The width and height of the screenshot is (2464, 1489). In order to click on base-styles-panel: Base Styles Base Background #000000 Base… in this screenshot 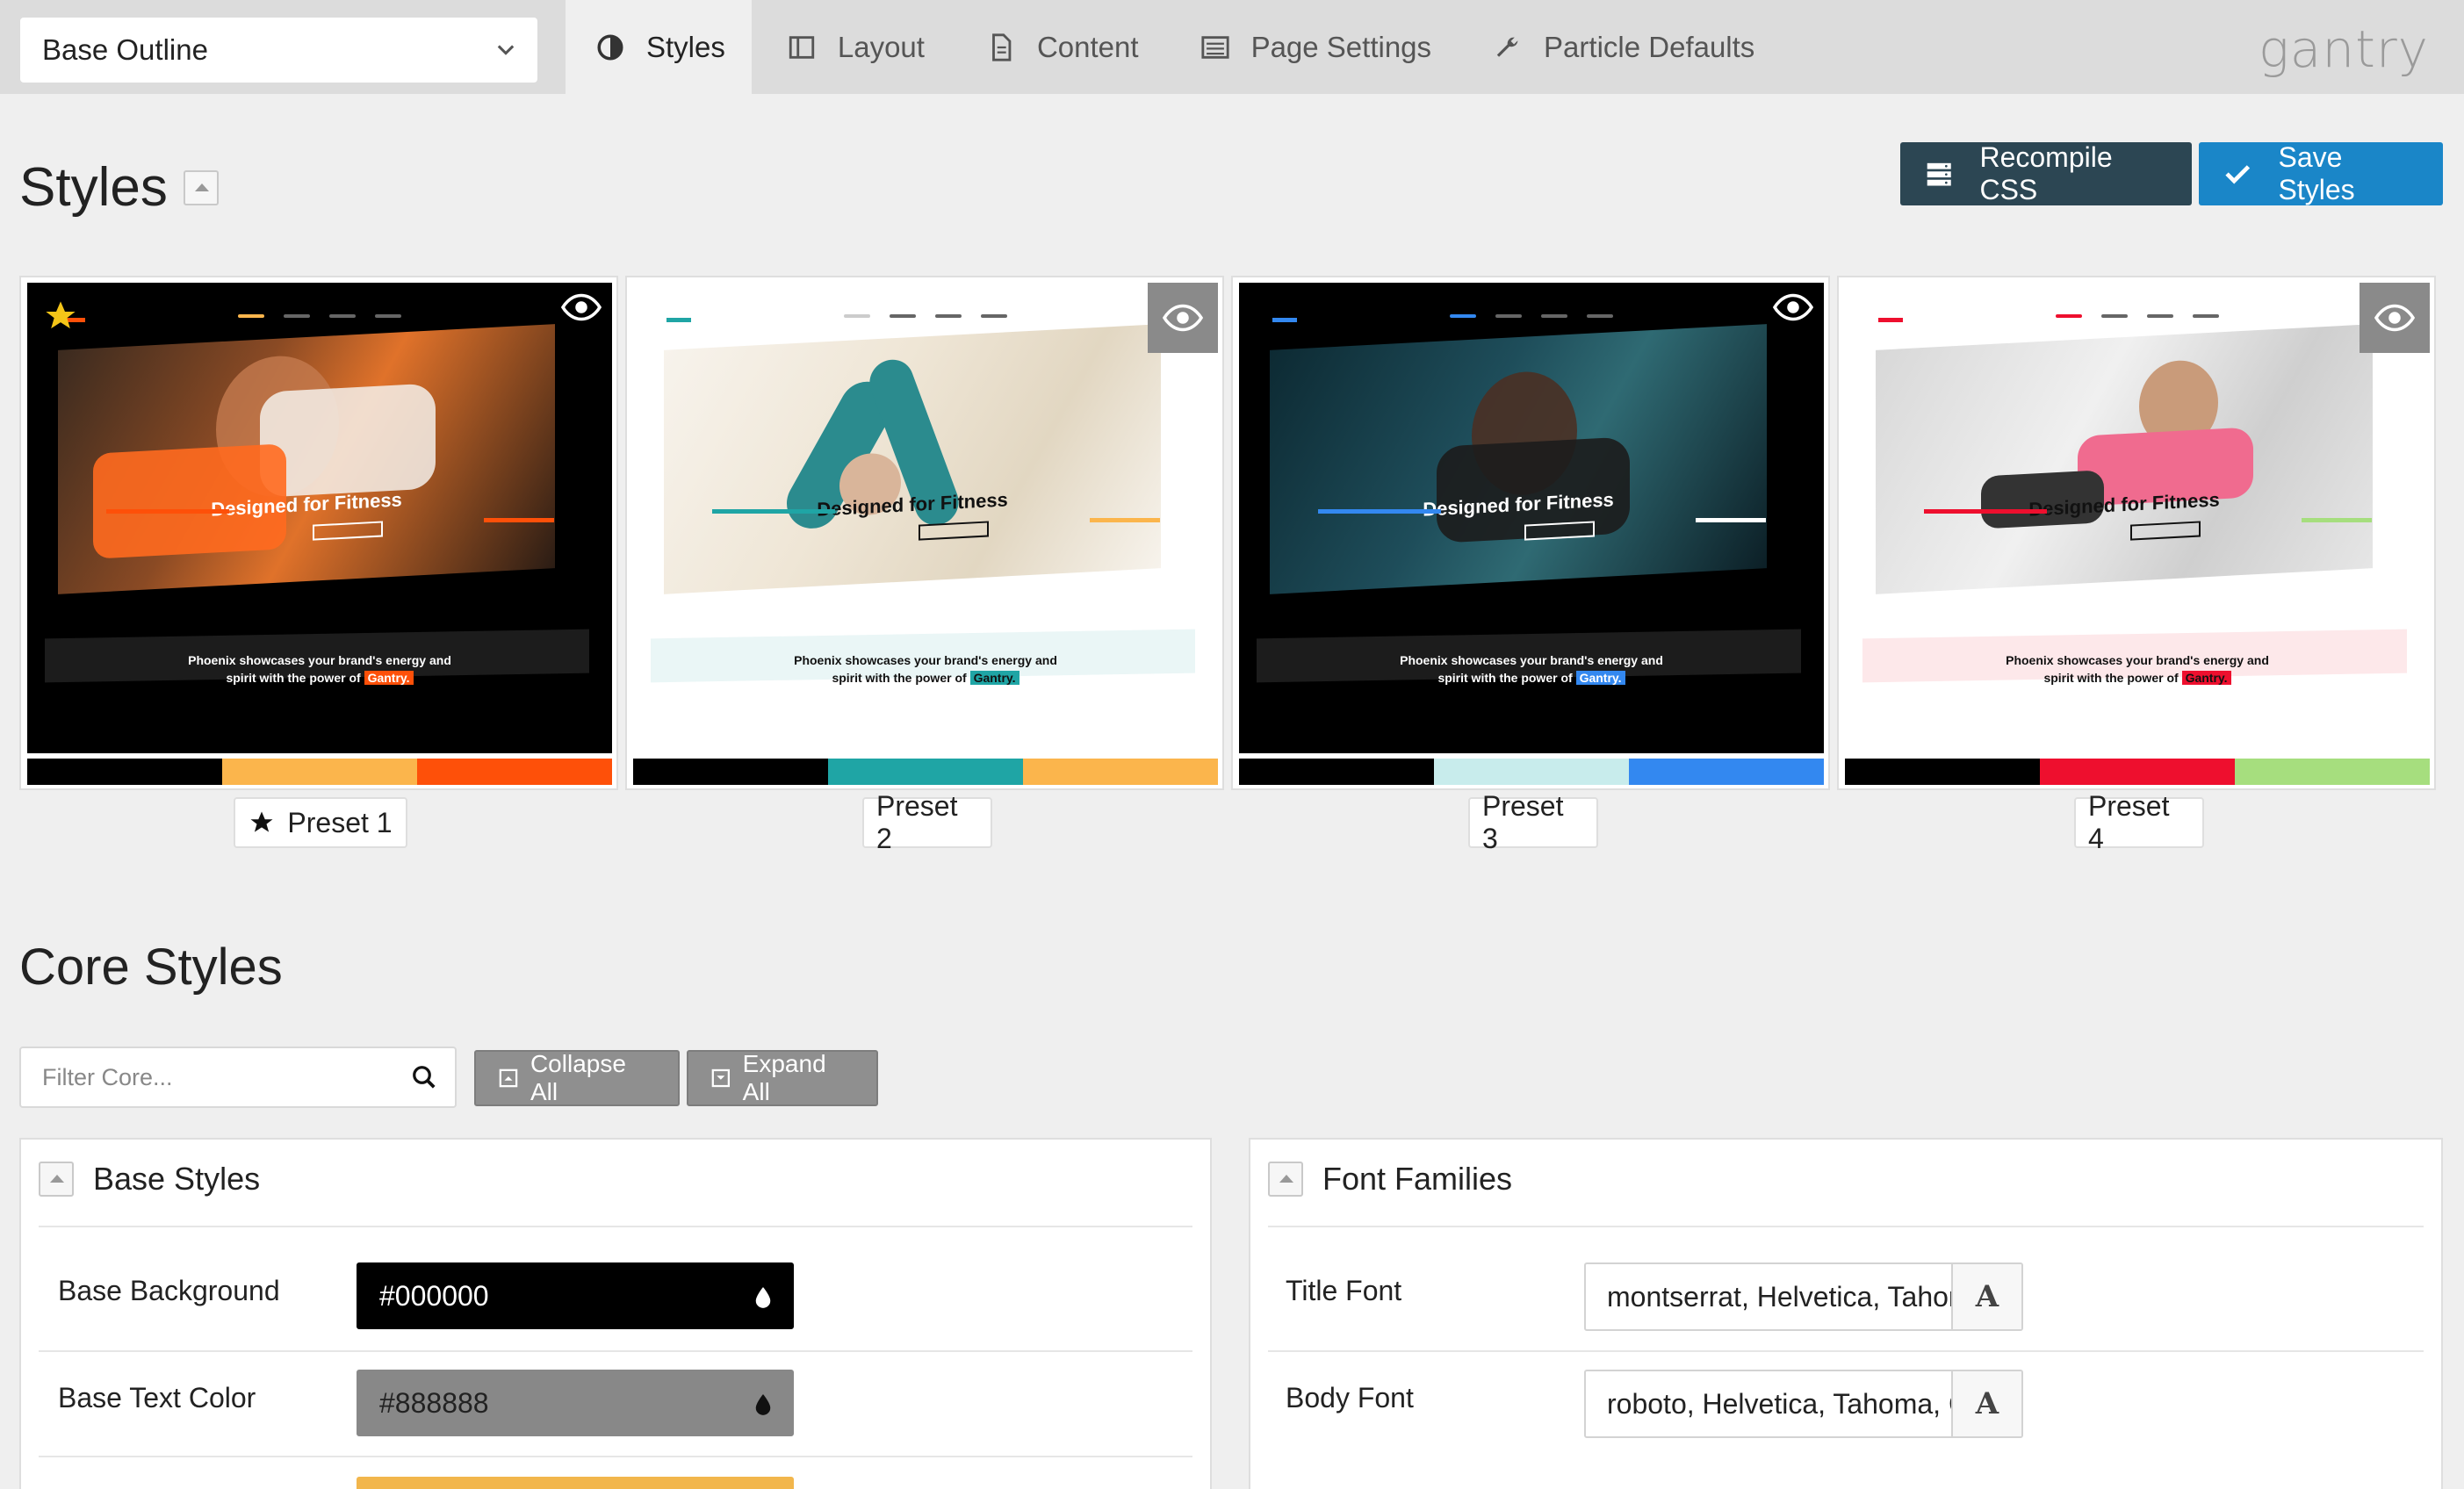, I will do `click(615, 1313)`.